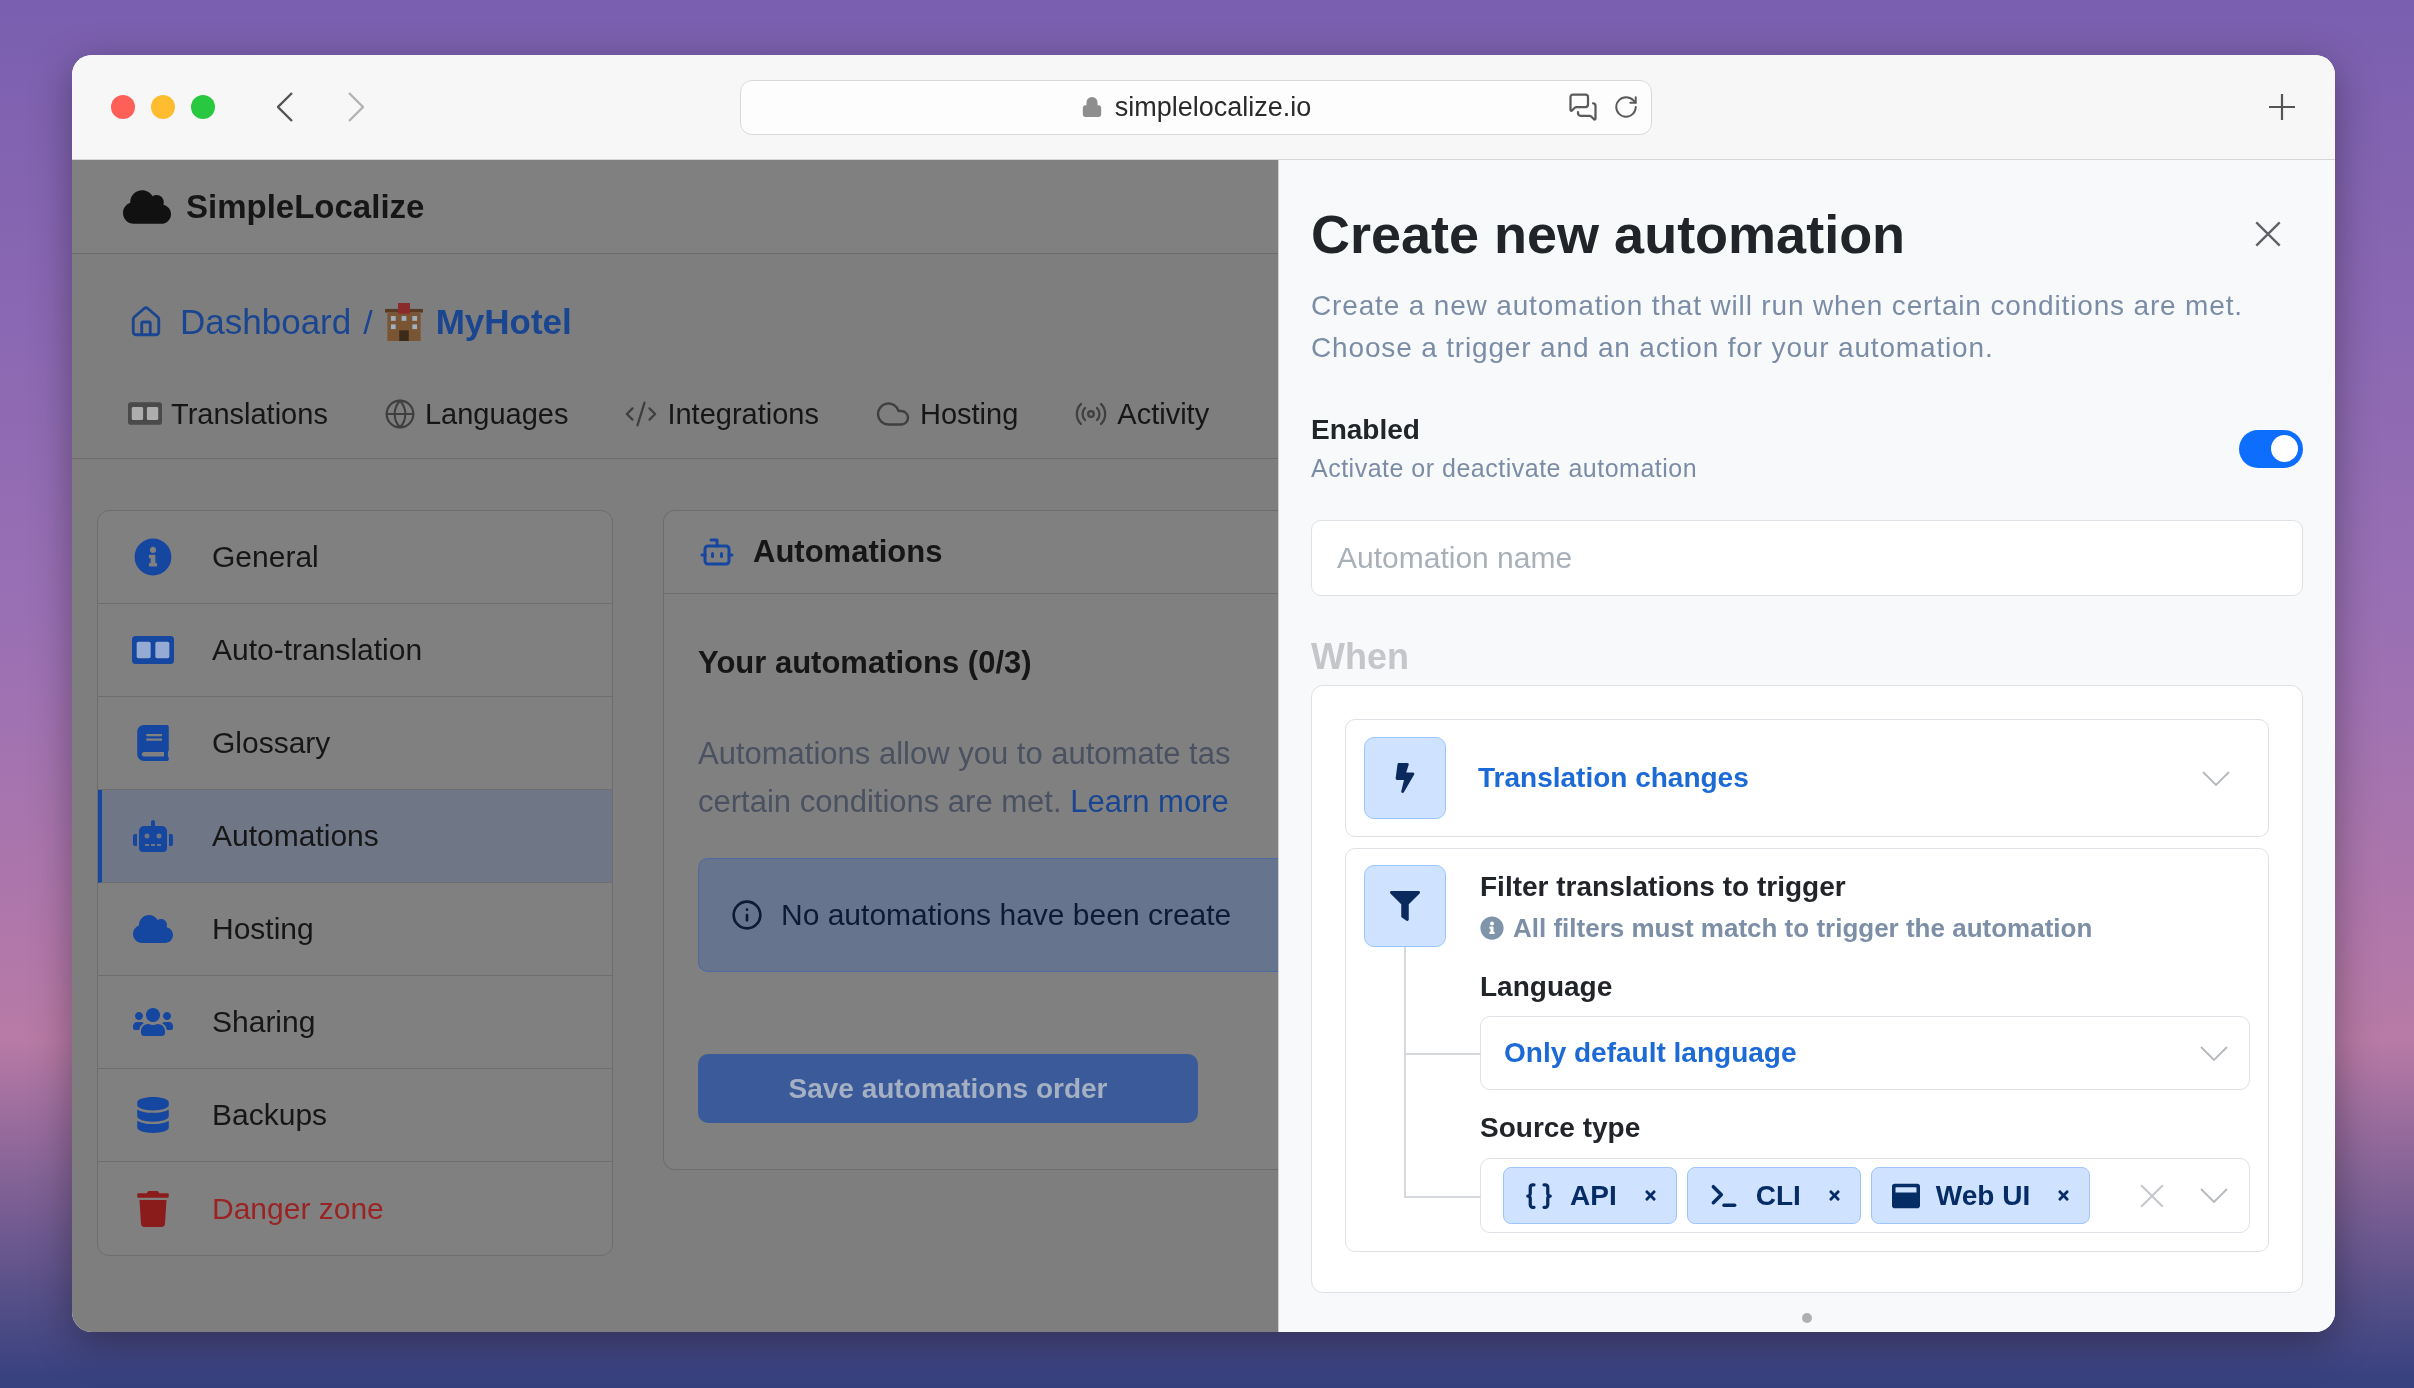 The image size is (2414, 1388). Describe the element at coordinates (403, 322) in the screenshot. I see `hotel-icon` at that location.